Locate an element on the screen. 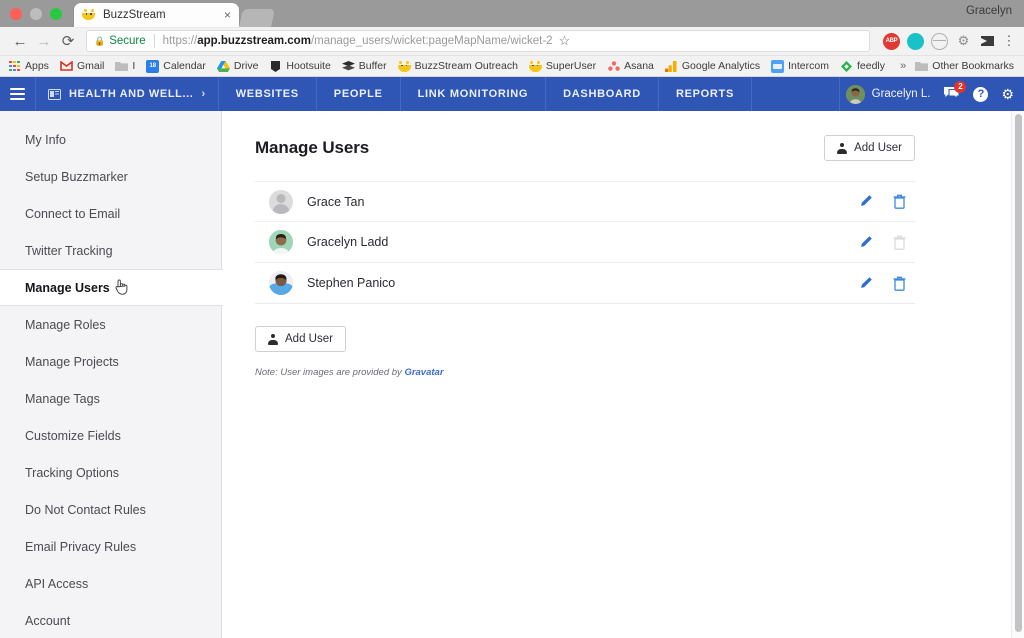  add-user-row-bottom: Add User is located at coordinates (585, 339).